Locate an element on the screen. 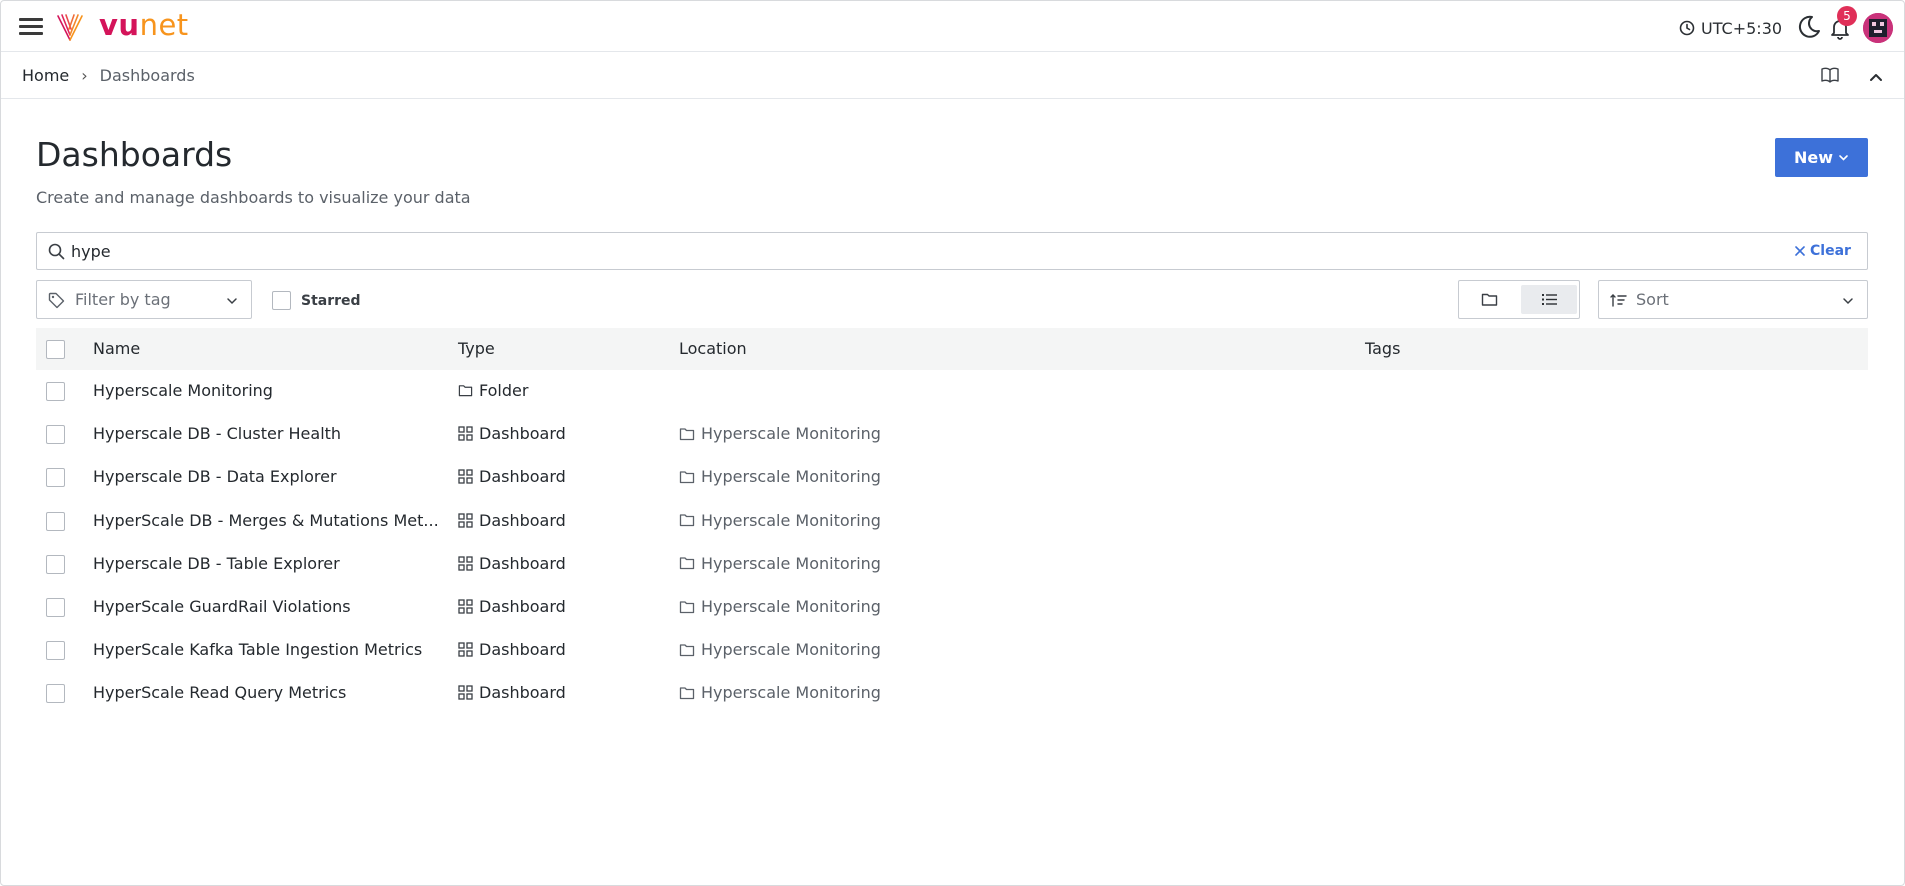 This screenshot has height=886, width=1905. search-box: Clear is located at coordinates (952, 251).